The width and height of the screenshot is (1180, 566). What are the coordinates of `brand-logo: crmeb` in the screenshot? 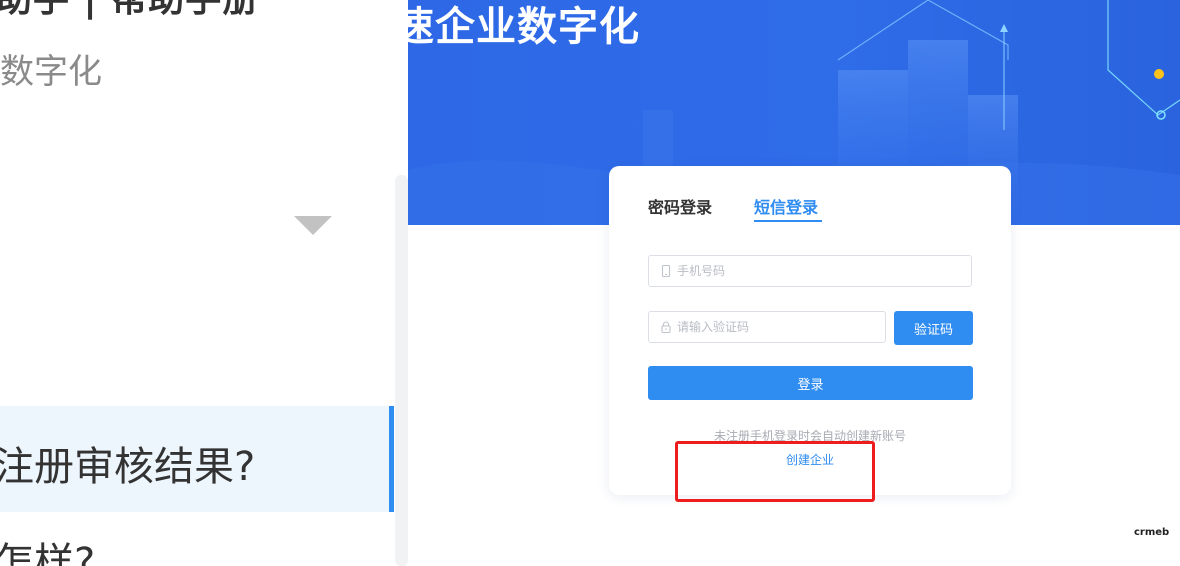 It's located at (1152, 532).